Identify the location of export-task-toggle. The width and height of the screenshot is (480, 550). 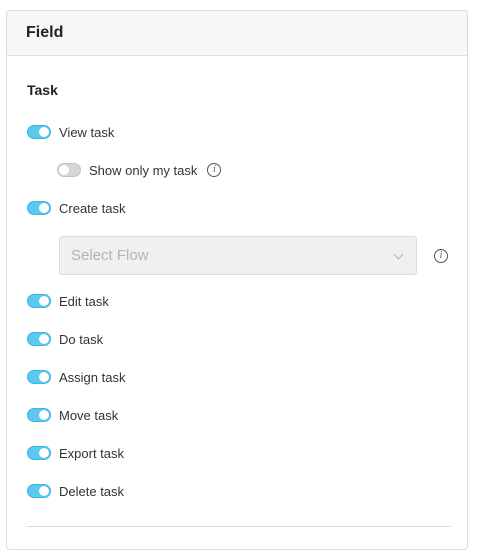
(39, 453).